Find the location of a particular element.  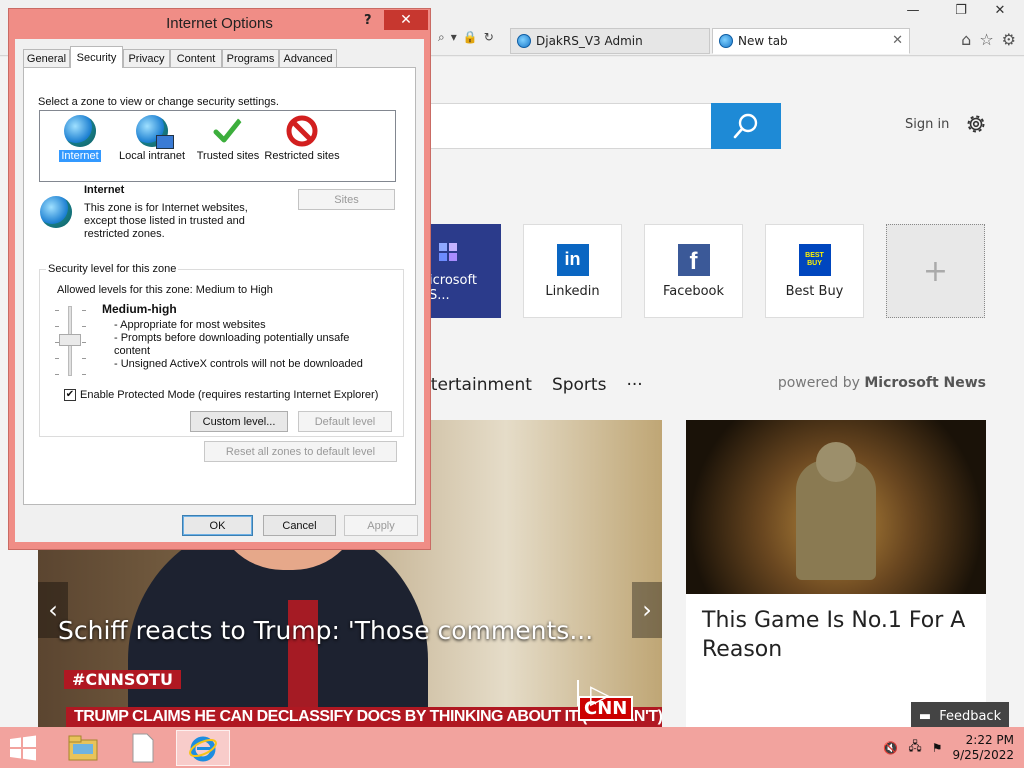

checkbox-checked-icon: ✔ is located at coordinates (70, 395).